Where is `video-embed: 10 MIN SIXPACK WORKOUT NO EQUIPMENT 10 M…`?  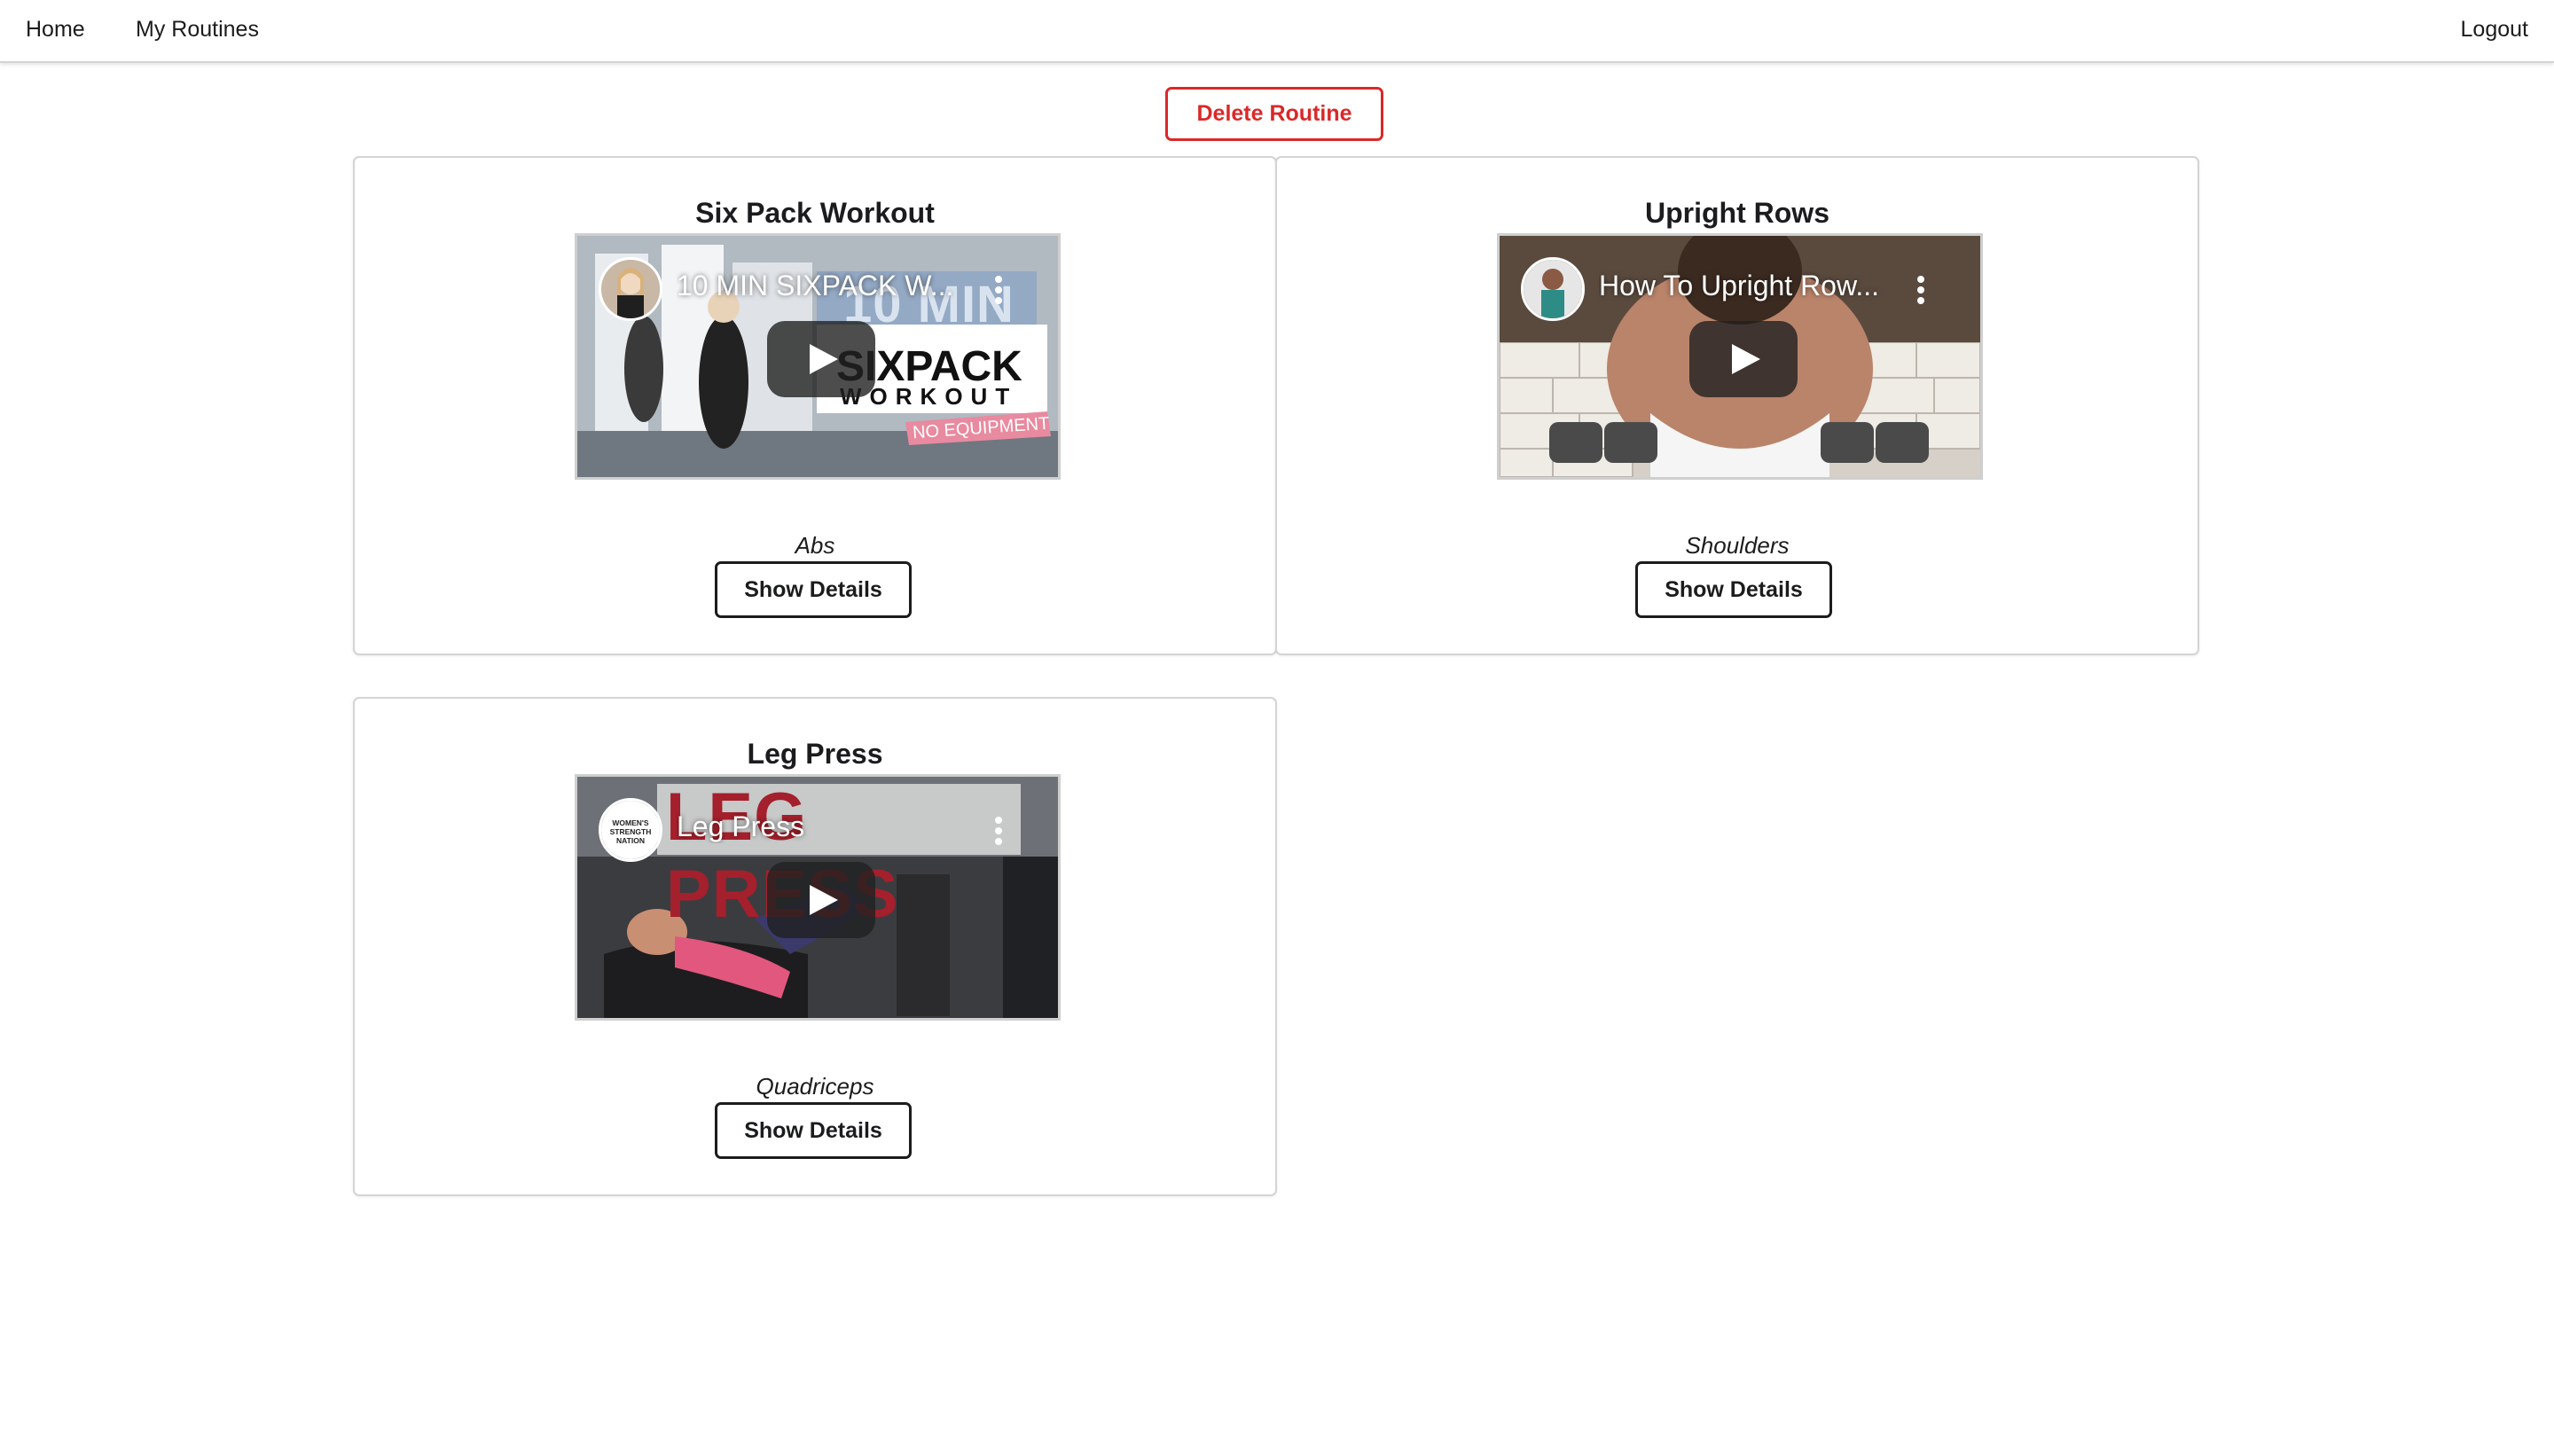 video-embed: 10 MIN SIXPACK WORKOUT NO EQUIPMENT 10 M… is located at coordinates (818, 356).